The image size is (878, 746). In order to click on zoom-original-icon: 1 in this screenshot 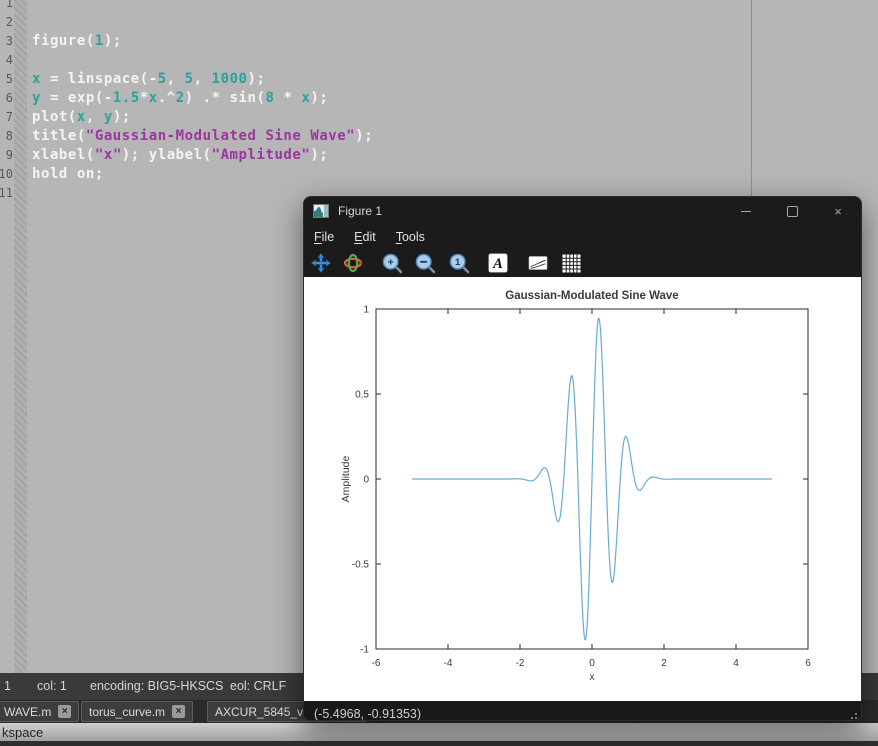, I will do `click(459, 263)`.